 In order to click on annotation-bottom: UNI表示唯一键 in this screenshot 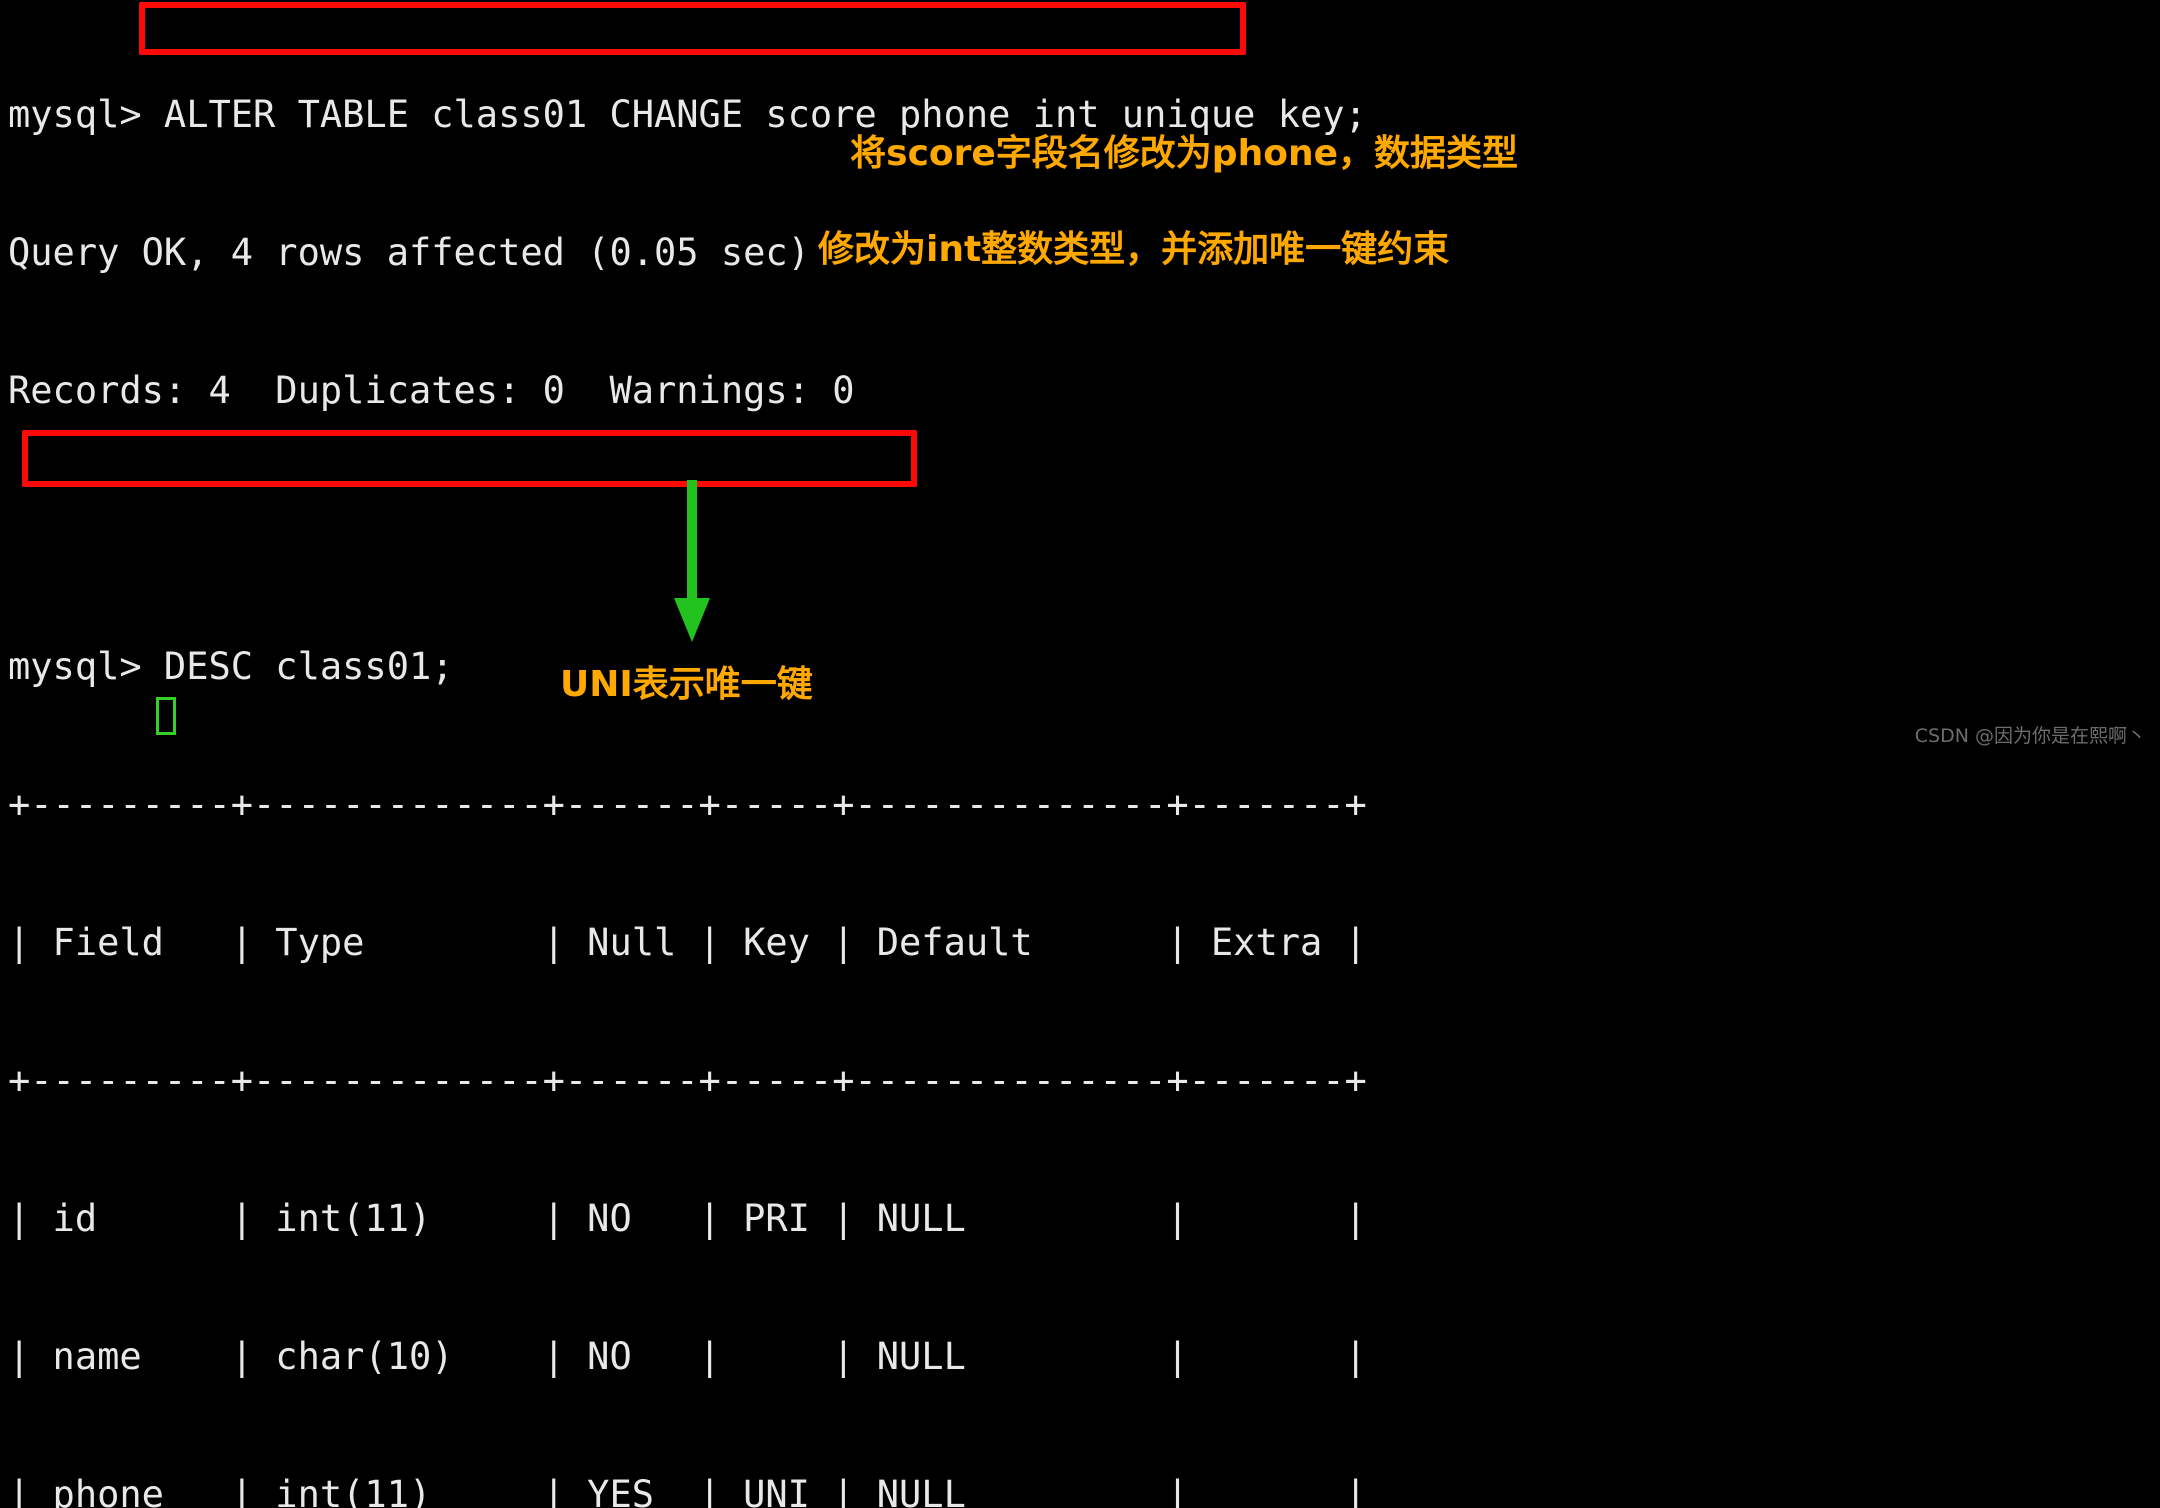, I will do `click(686, 684)`.